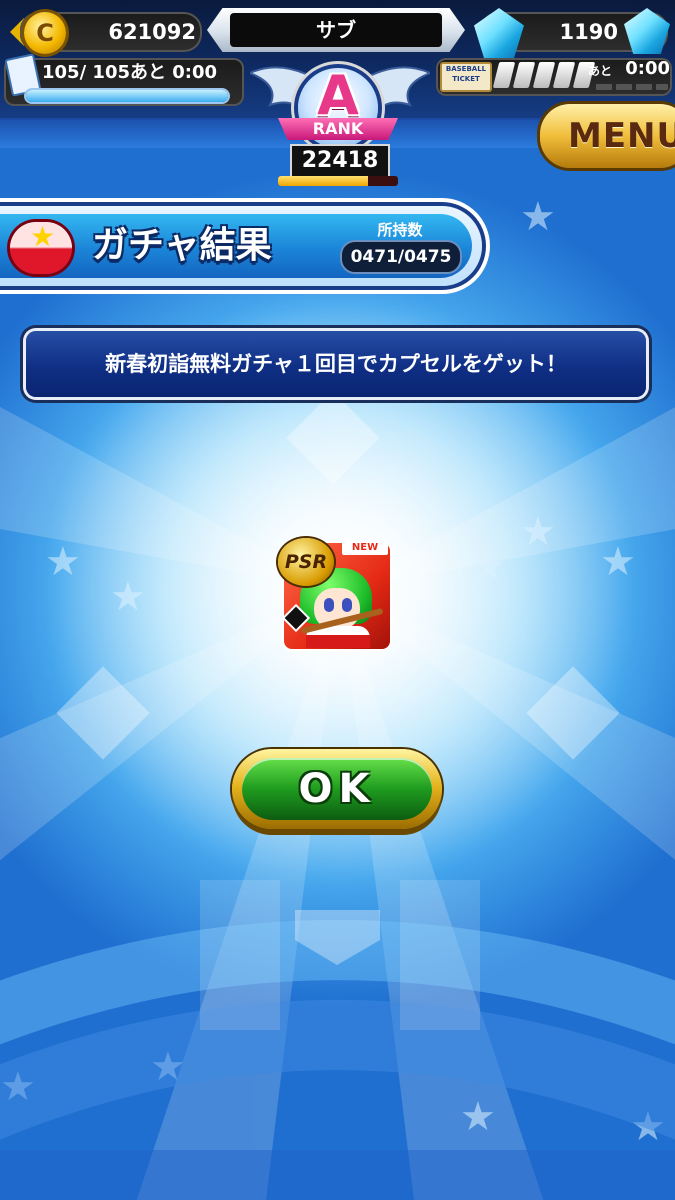 The width and height of the screenshot is (675, 1200). I want to click on star-icon: ★, so click(43, 236).